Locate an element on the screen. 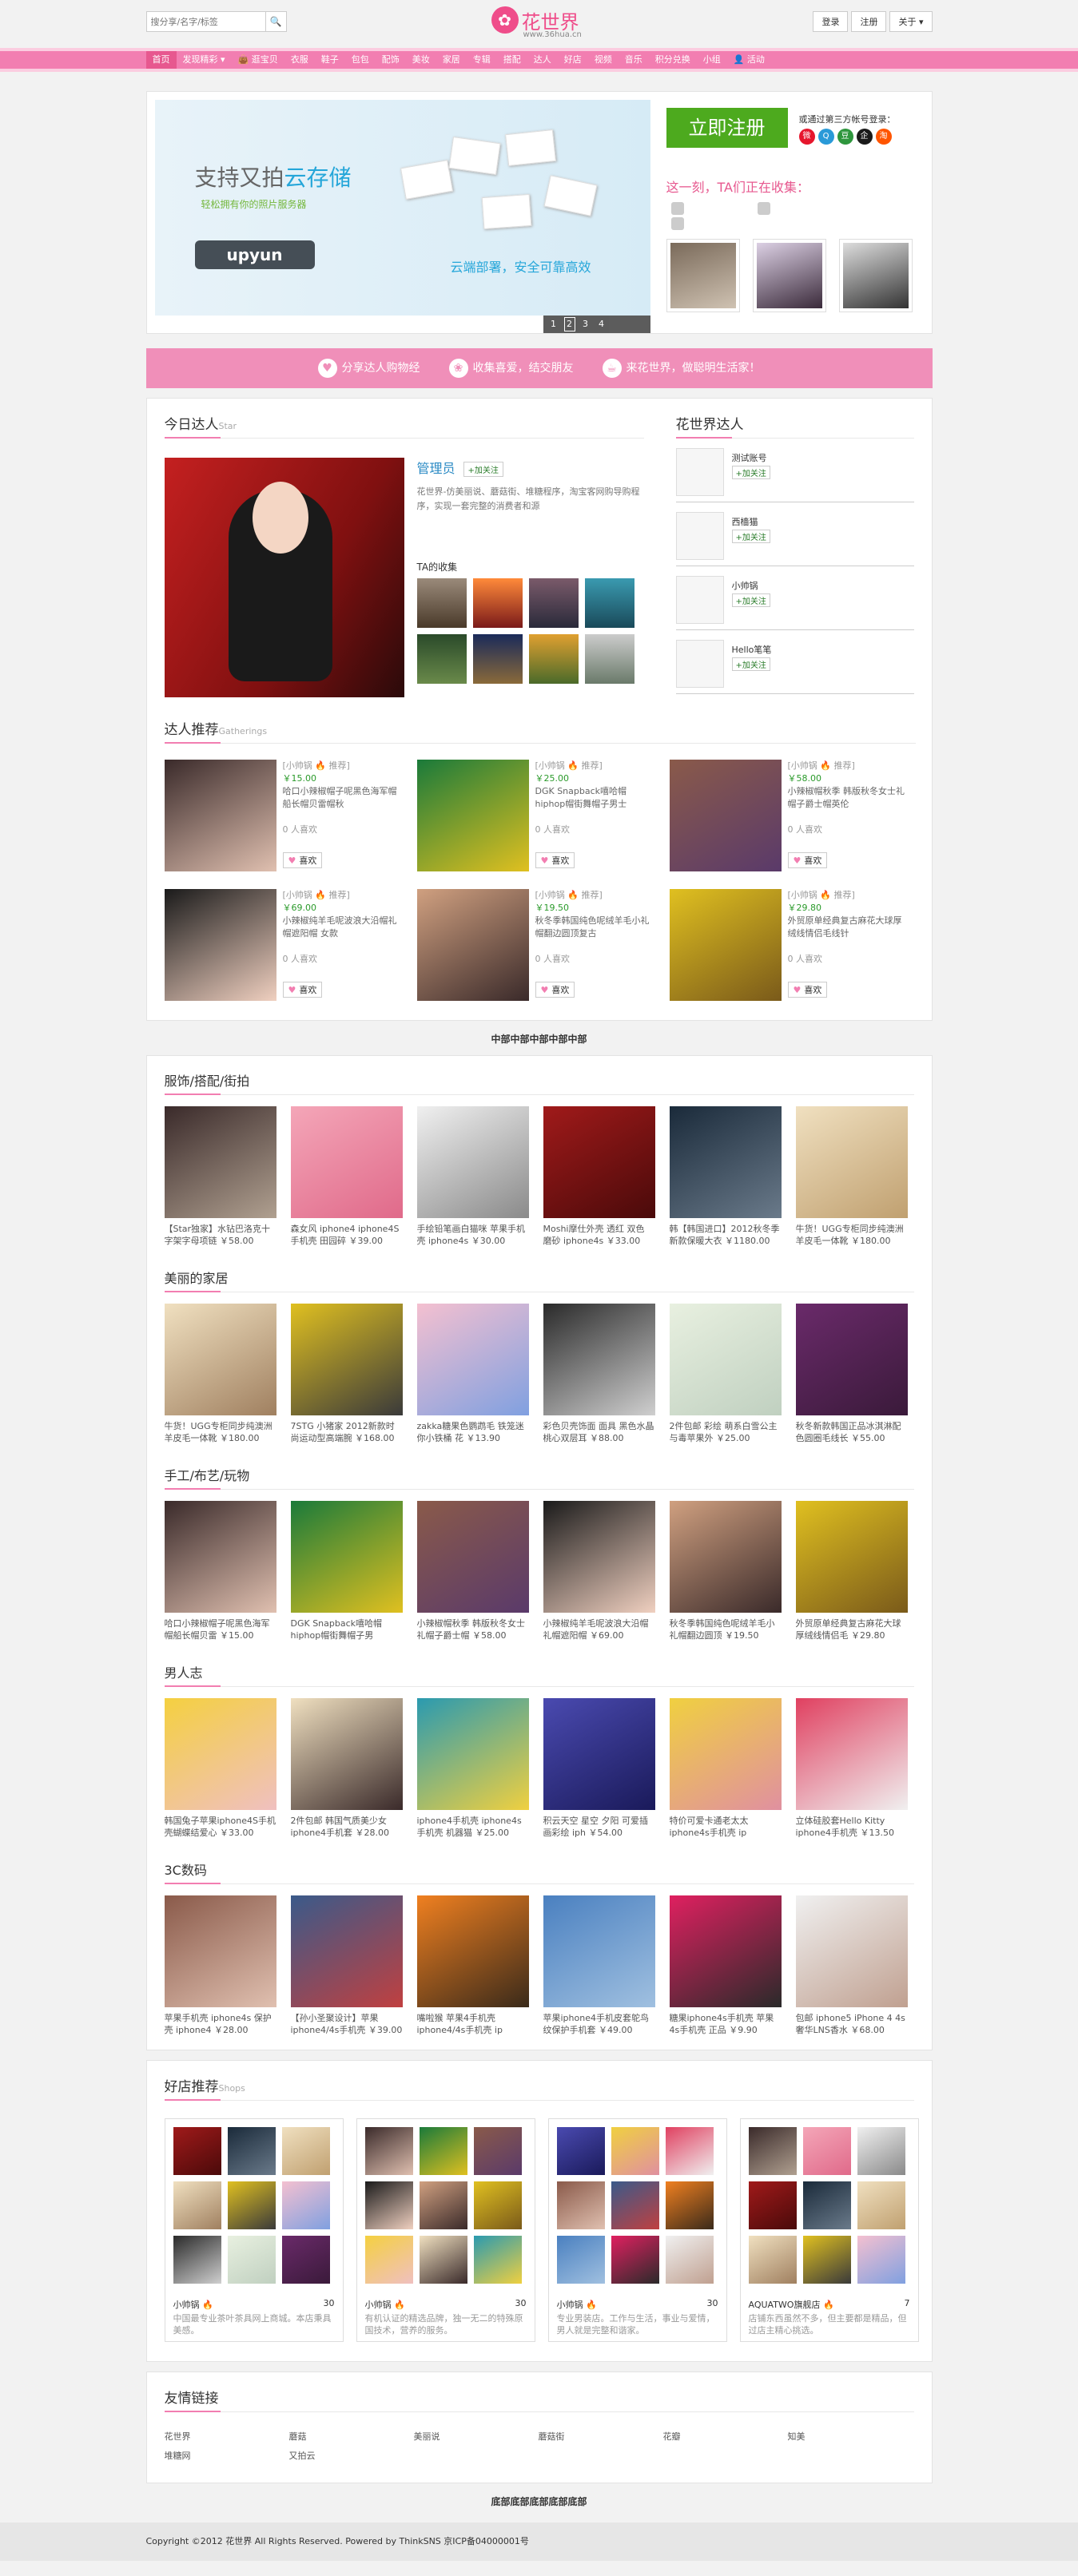  third-party-login-icon: 微 is located at coordinates (806, 137).